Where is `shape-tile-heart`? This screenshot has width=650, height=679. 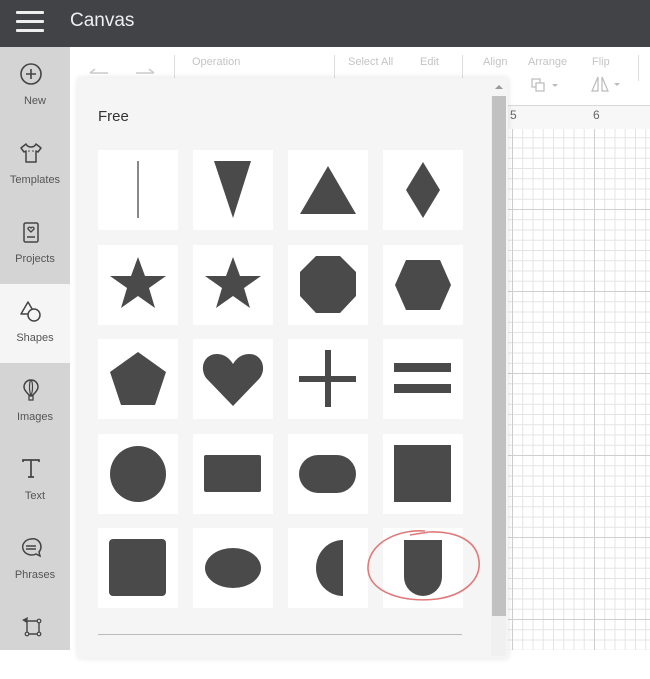 shape-tile-heart is located at coordinates (233, 379).